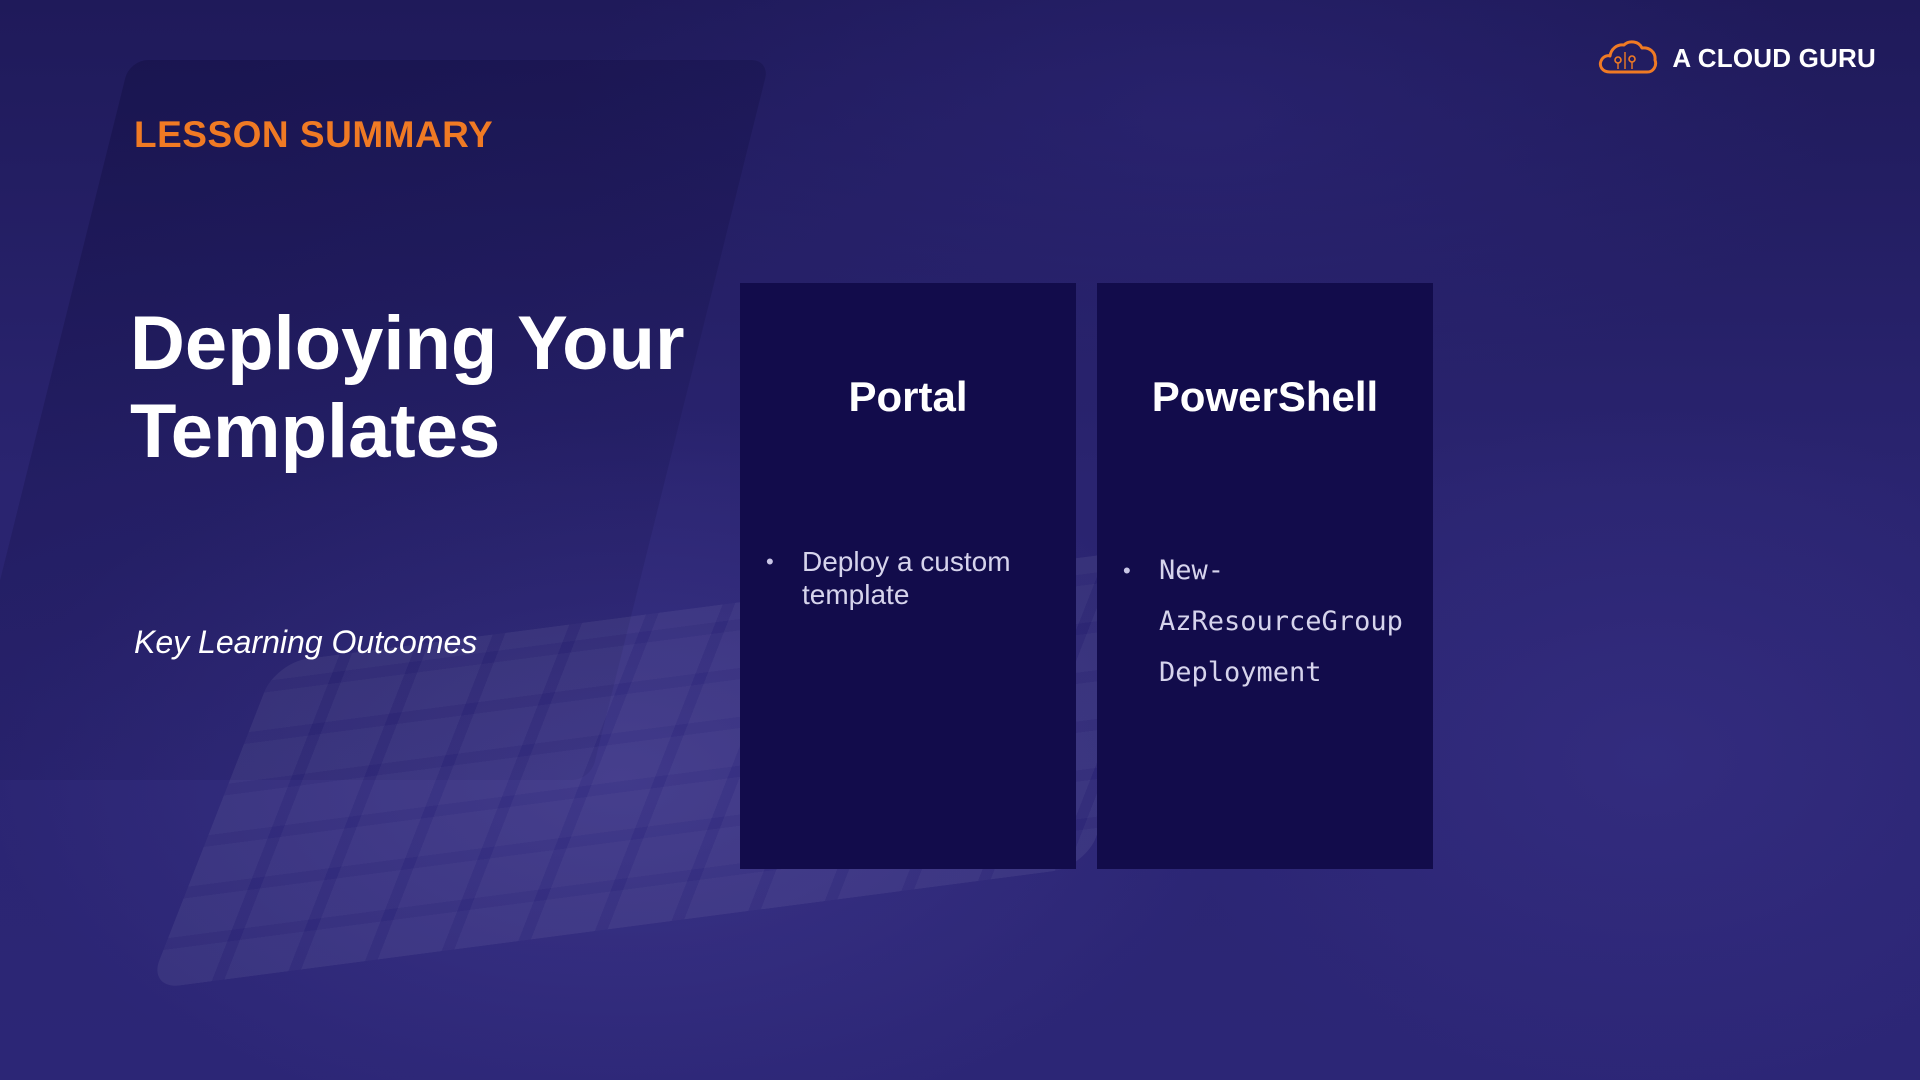  I want to click on portal-card-title: Portal, so click(908, 396).